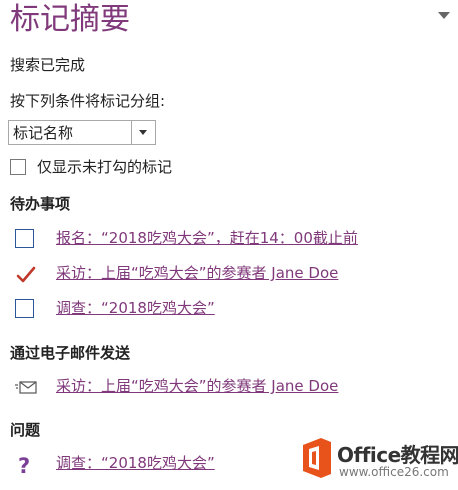 The width and height of the screenshot is (458, 490). I want to click on question-icon: ?, so click(26, 466).